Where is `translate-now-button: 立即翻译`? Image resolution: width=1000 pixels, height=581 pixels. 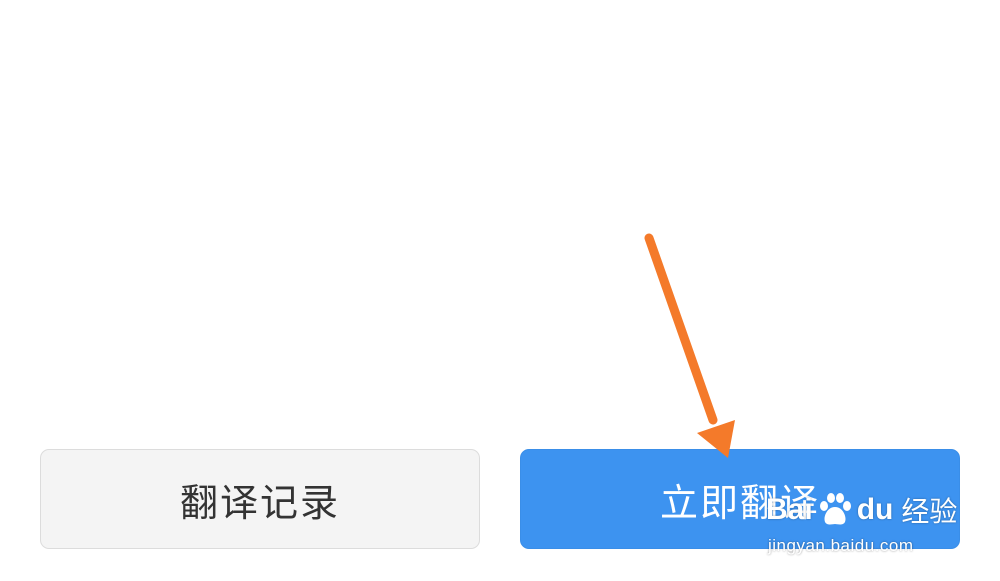 translate-now-button: 立即翻译 is located at coordinates (740, 499).